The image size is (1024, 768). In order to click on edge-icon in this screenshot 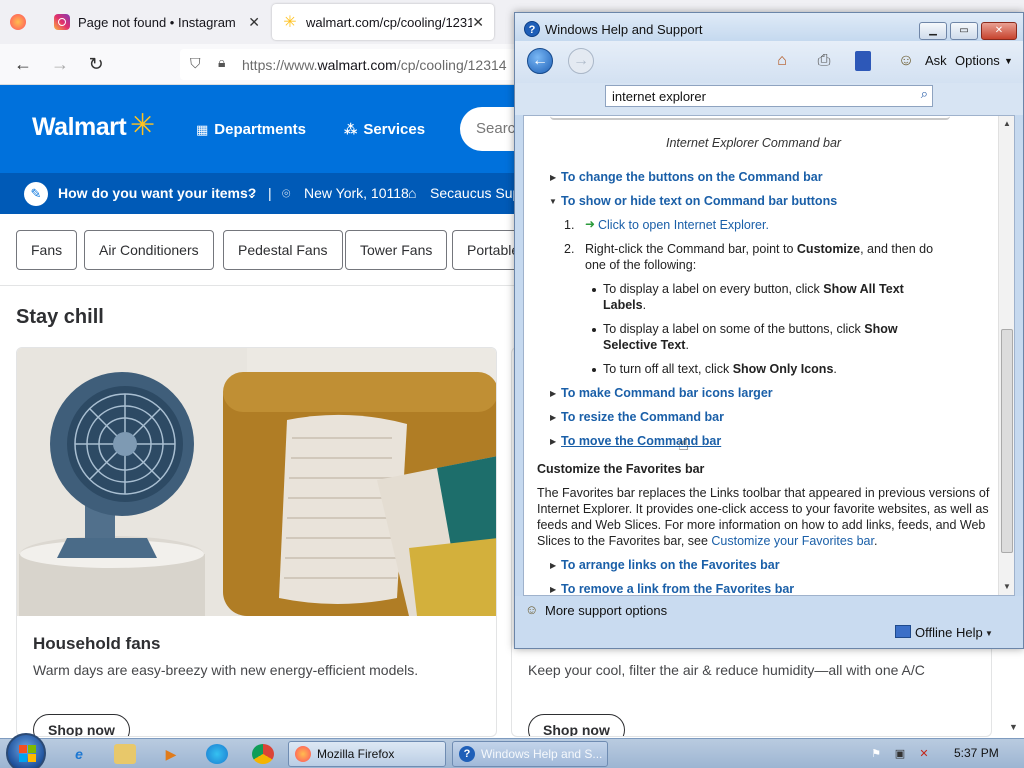, I will do `click(217, 754)`.